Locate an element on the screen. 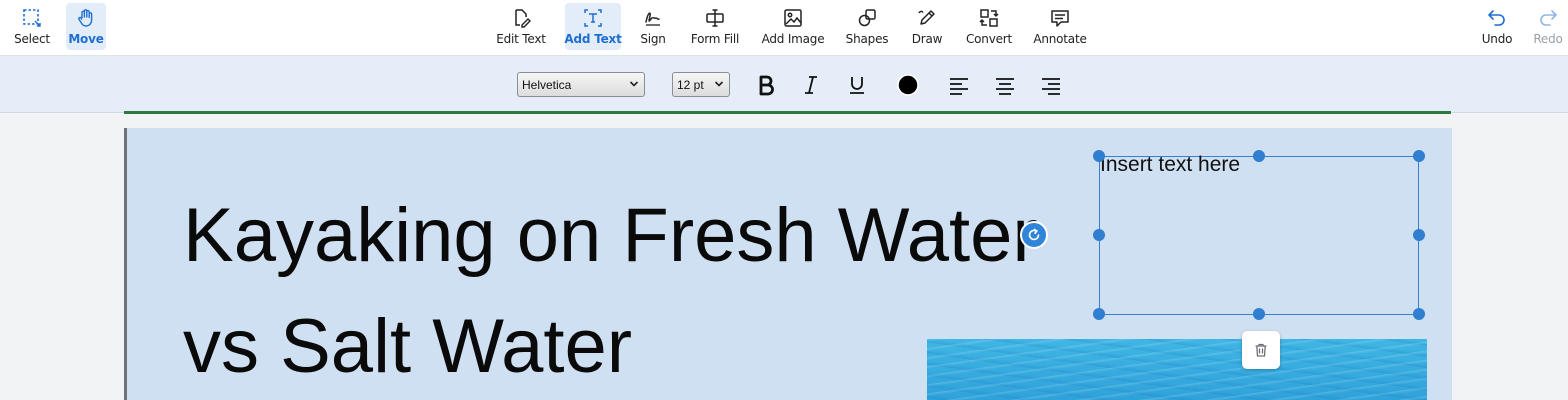 This screenshot has height=400, width=1568. color-swatch-icon is located at coordinates (908, 85).